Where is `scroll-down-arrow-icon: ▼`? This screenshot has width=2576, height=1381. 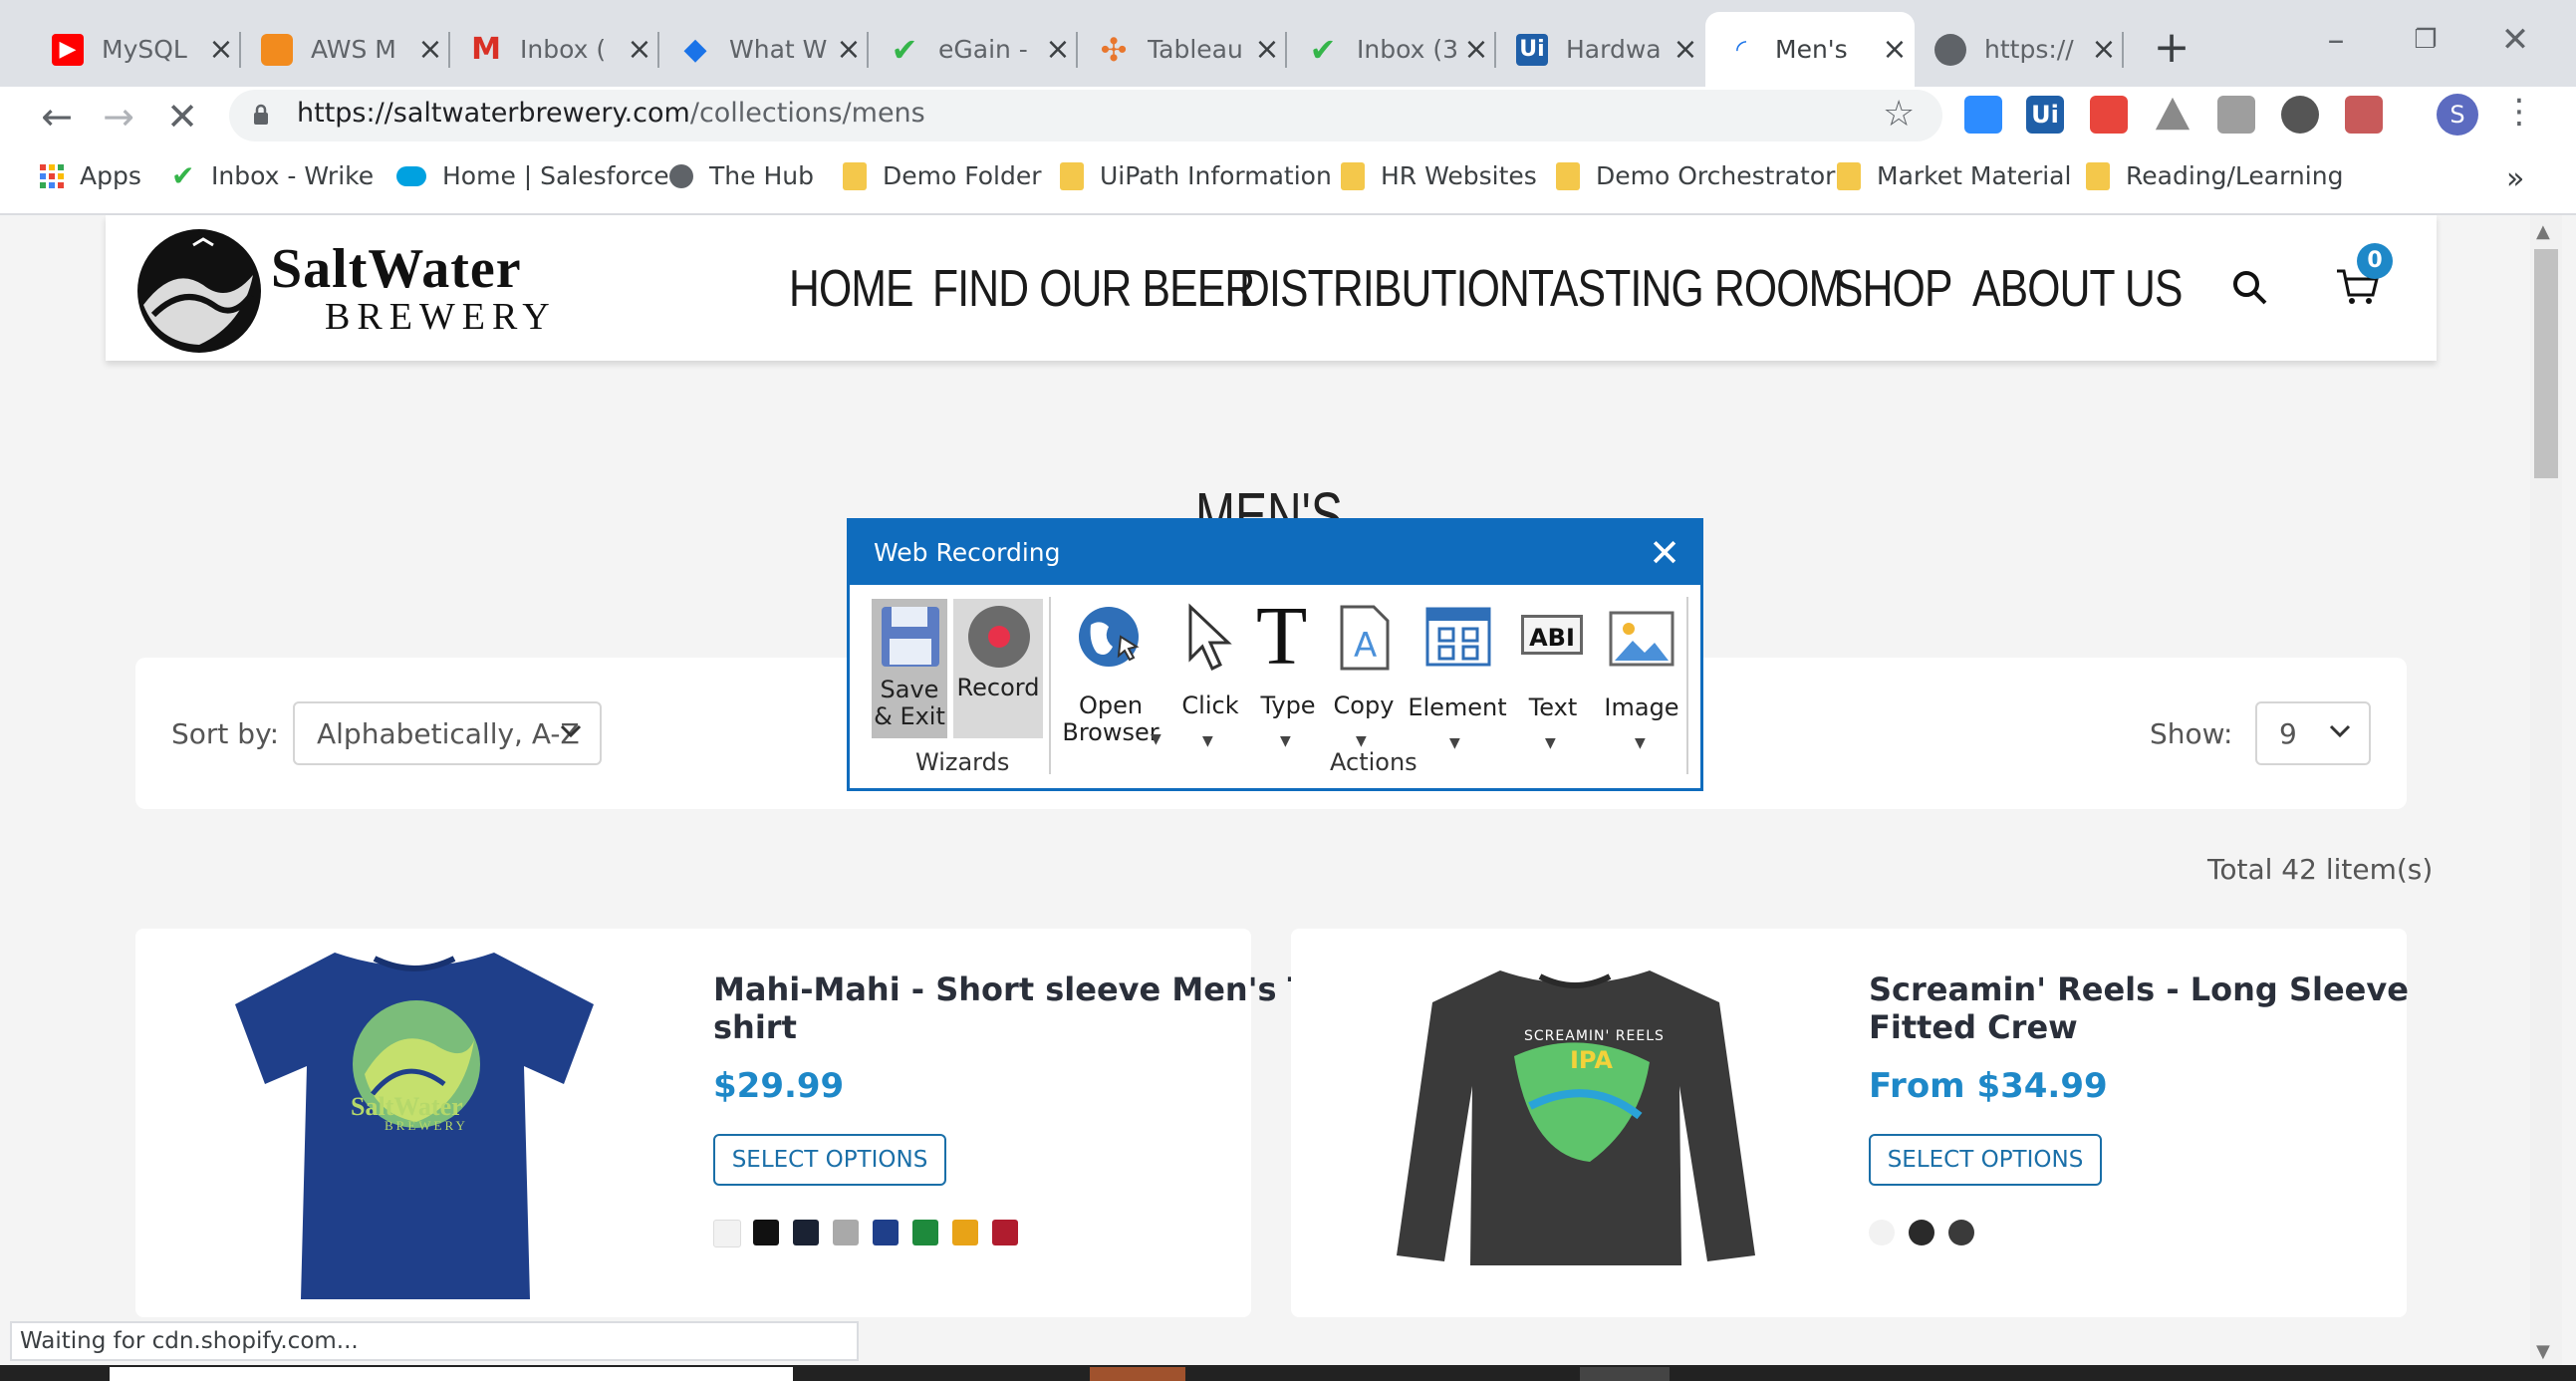
scroll-down-arrow-icon: ▼ is located at coordinates (2543, 1351).